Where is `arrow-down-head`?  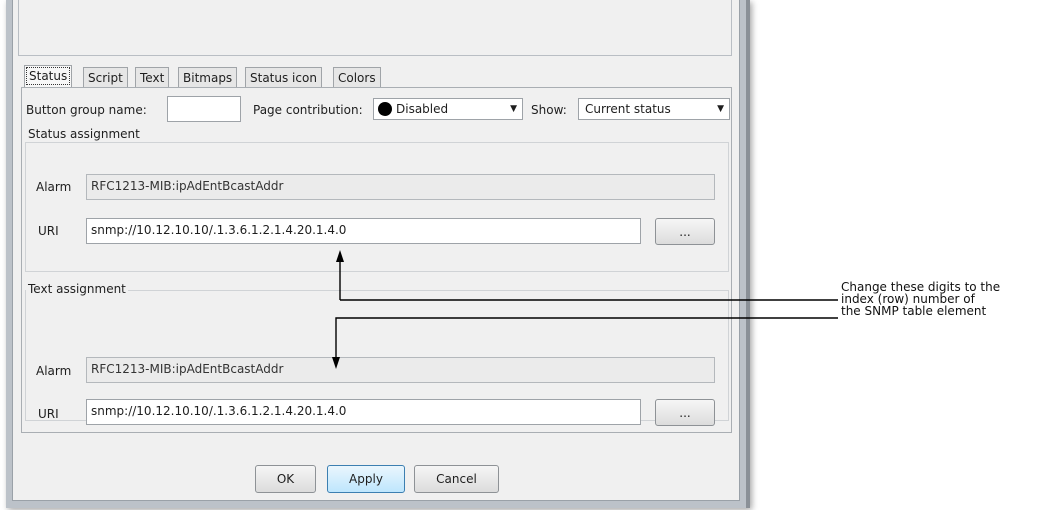
arrow-down-head is located at coordinates (336, 363).